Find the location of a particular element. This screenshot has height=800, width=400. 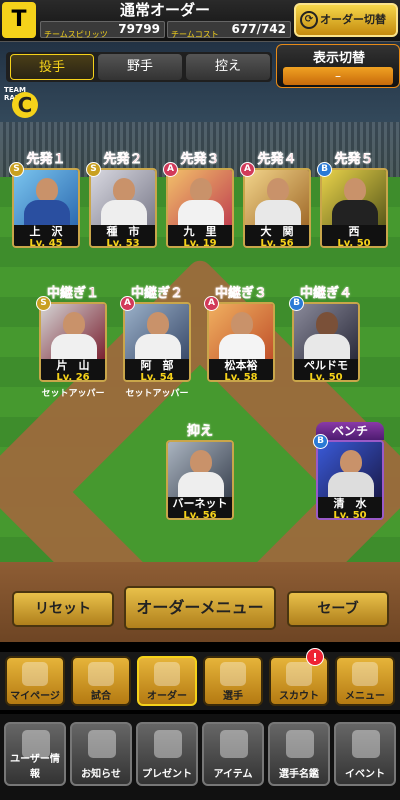

mypage-icon is located at coordinates (35, 674).